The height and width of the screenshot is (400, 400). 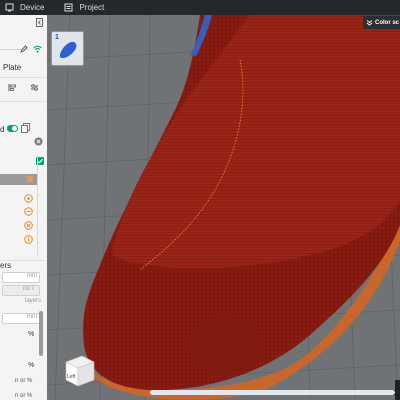 What do you see at coordinates (19, 179) in the screenshot?
I see `selected-object-row` at bounding box center [19, 179].